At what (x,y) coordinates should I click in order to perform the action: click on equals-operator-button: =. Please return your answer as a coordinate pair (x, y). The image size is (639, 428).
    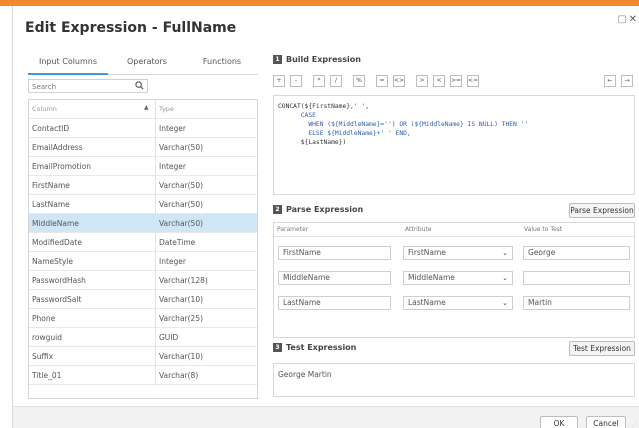
    Looking at the image, I should click on (382, 81).